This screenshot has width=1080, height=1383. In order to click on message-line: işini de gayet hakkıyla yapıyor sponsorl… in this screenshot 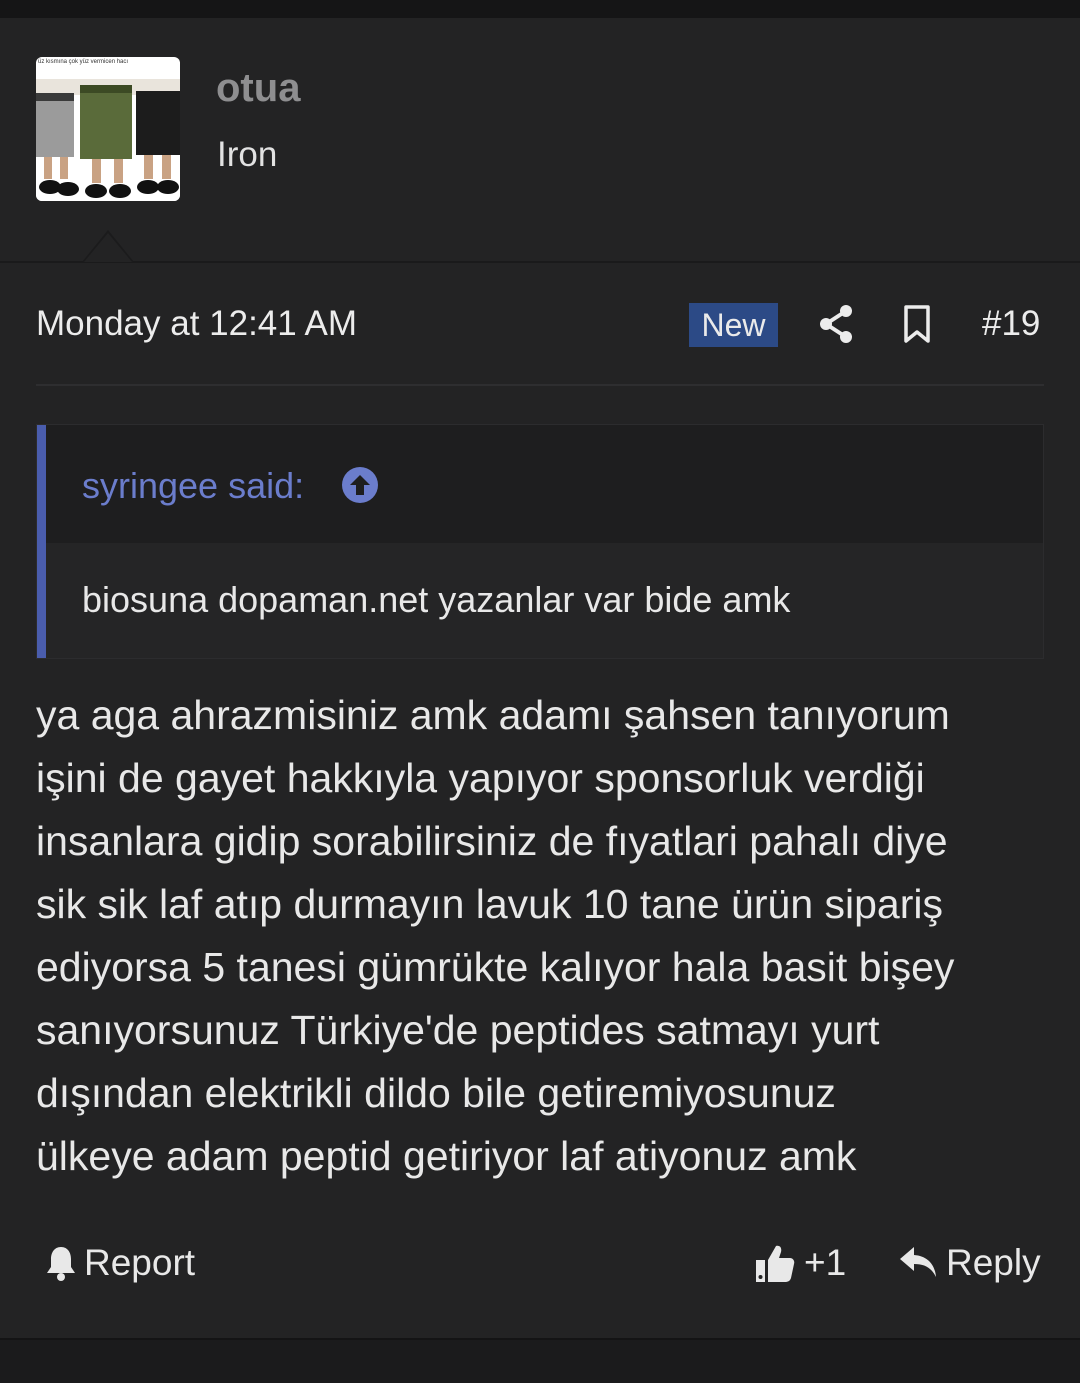, I will do `click(480, 778)`.